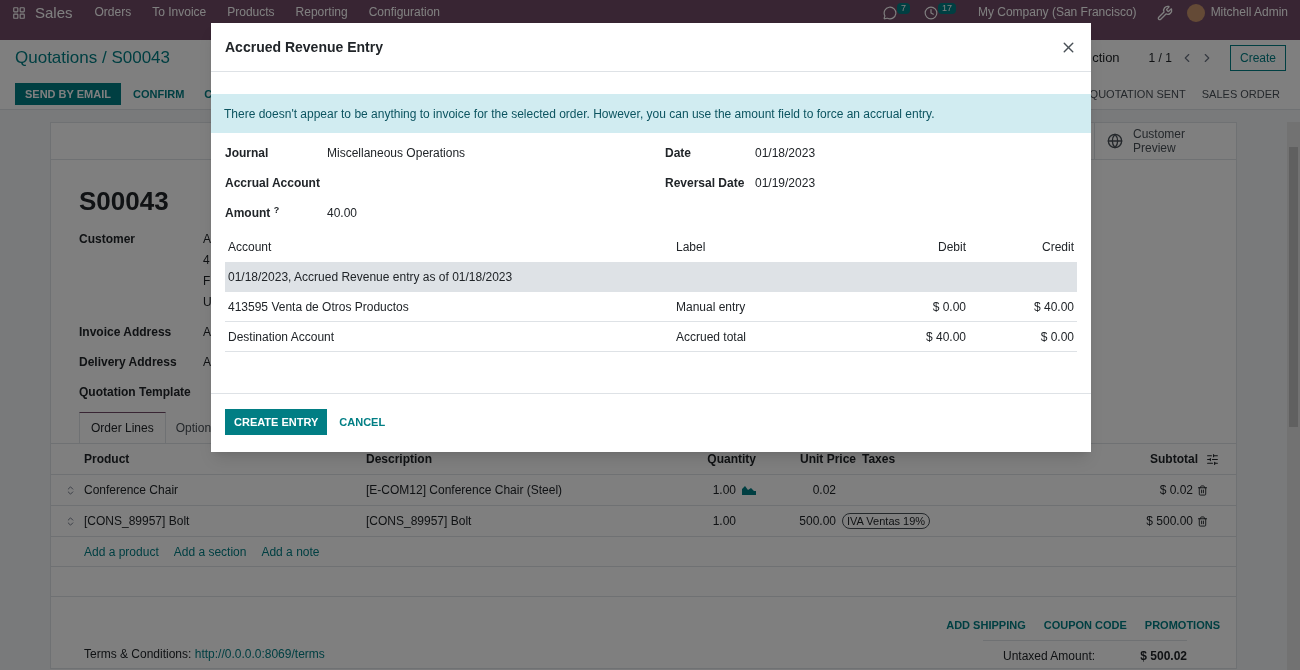  What do you see at coordinates (1162, 141) in the screenshot?
I see `customer-preview-button: Customer Preview` at bounding box center [1162, 141].